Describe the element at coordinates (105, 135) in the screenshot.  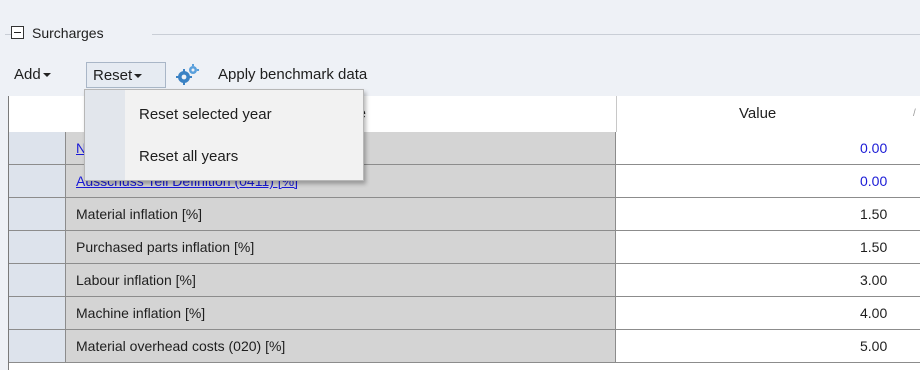
I see `menu-icon-gutter` at that location.